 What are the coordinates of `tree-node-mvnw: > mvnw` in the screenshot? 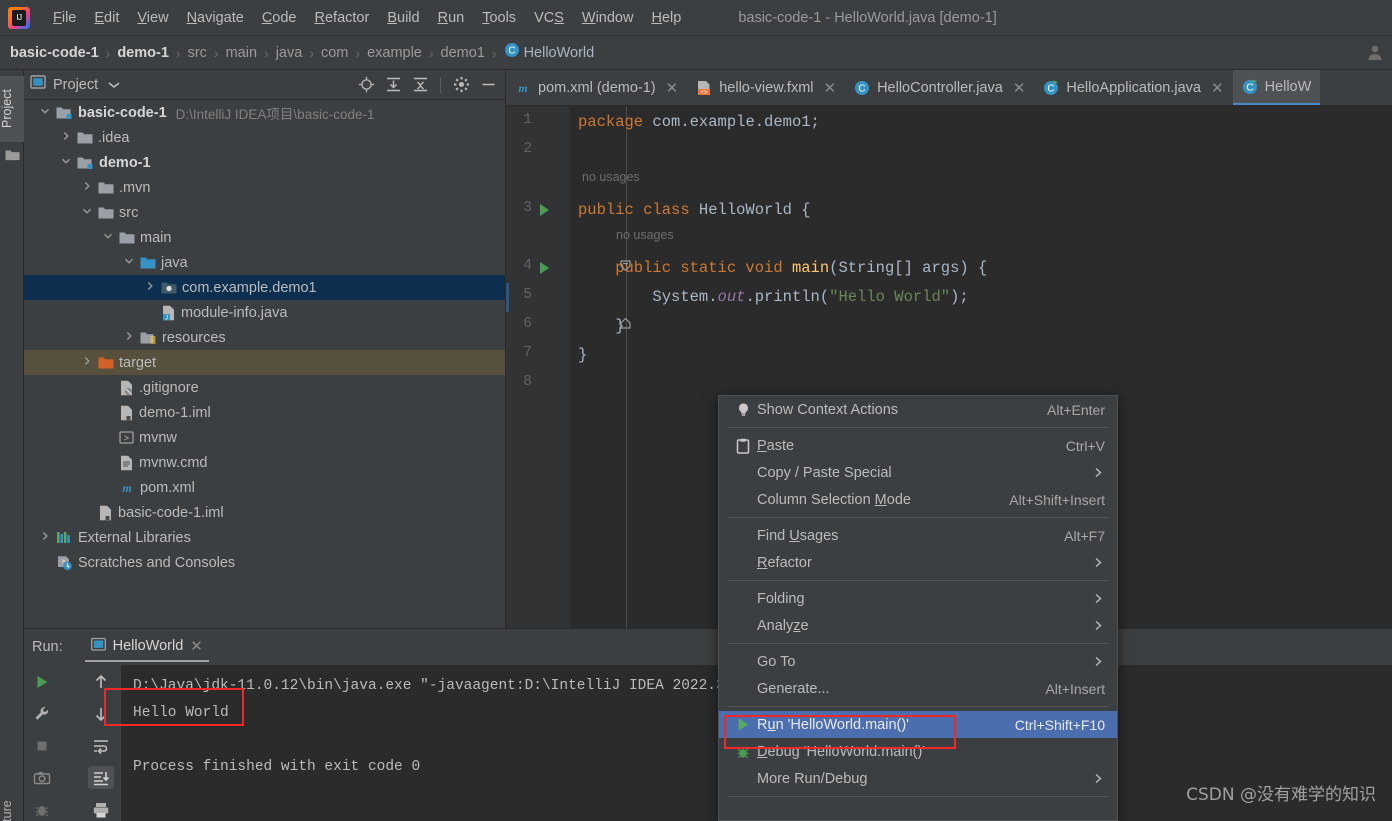 It's located at (264, 437).